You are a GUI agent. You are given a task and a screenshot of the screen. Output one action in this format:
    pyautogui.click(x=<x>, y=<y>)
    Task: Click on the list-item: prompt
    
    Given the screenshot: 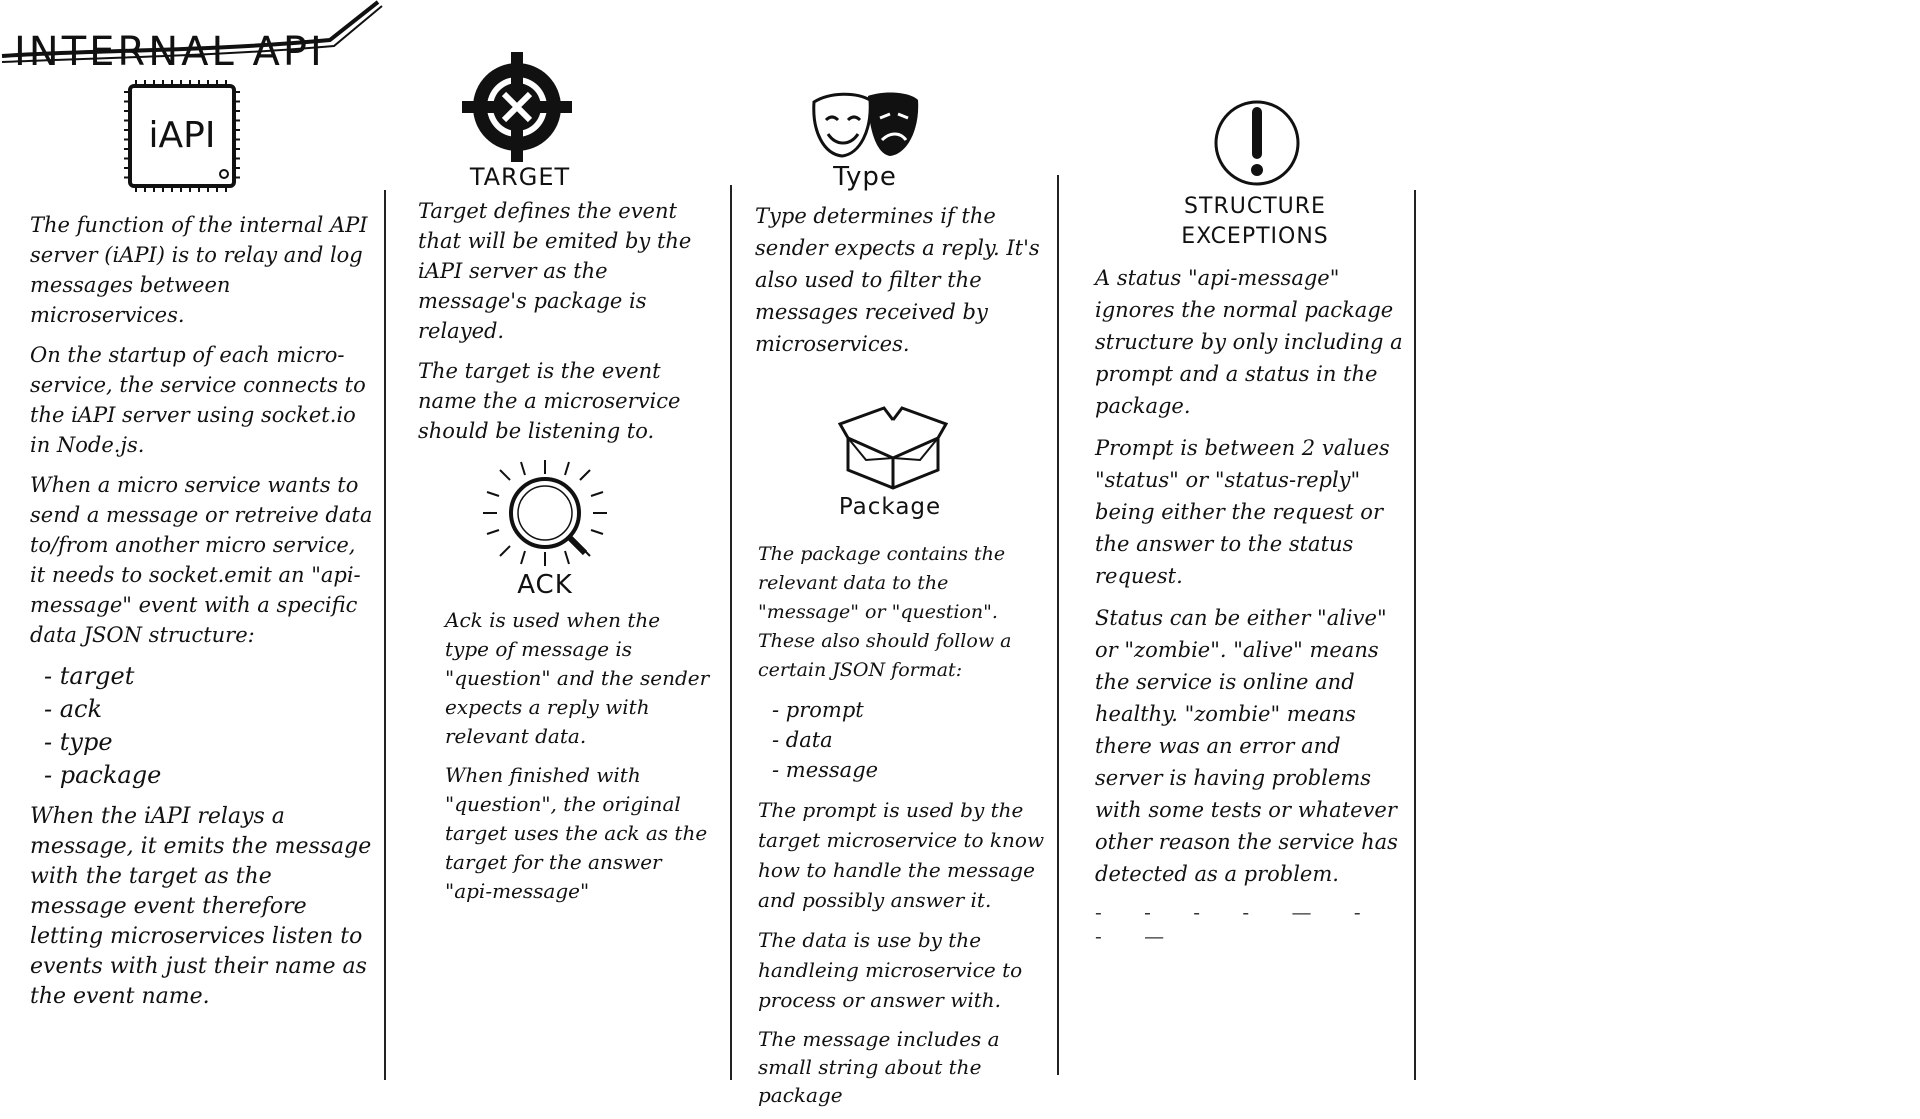 What is the action you would take?
    pyautogui.click(x=910, y=710)
    